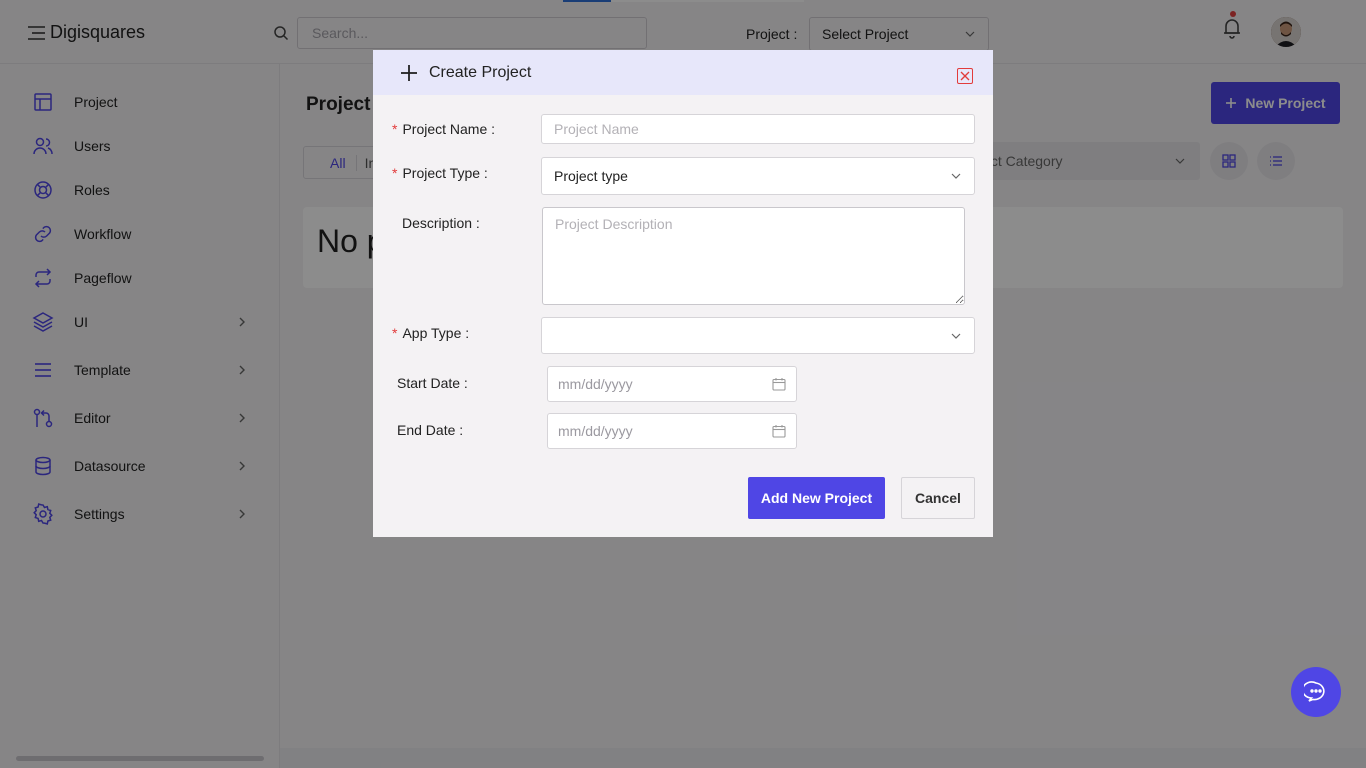 The height and width of the screenshot is (768, 1366). What do you see at coordinates (816, 498) in the screenshot?
I see `add-new-project-button: Add New Project` at bounding box center [816, 498].